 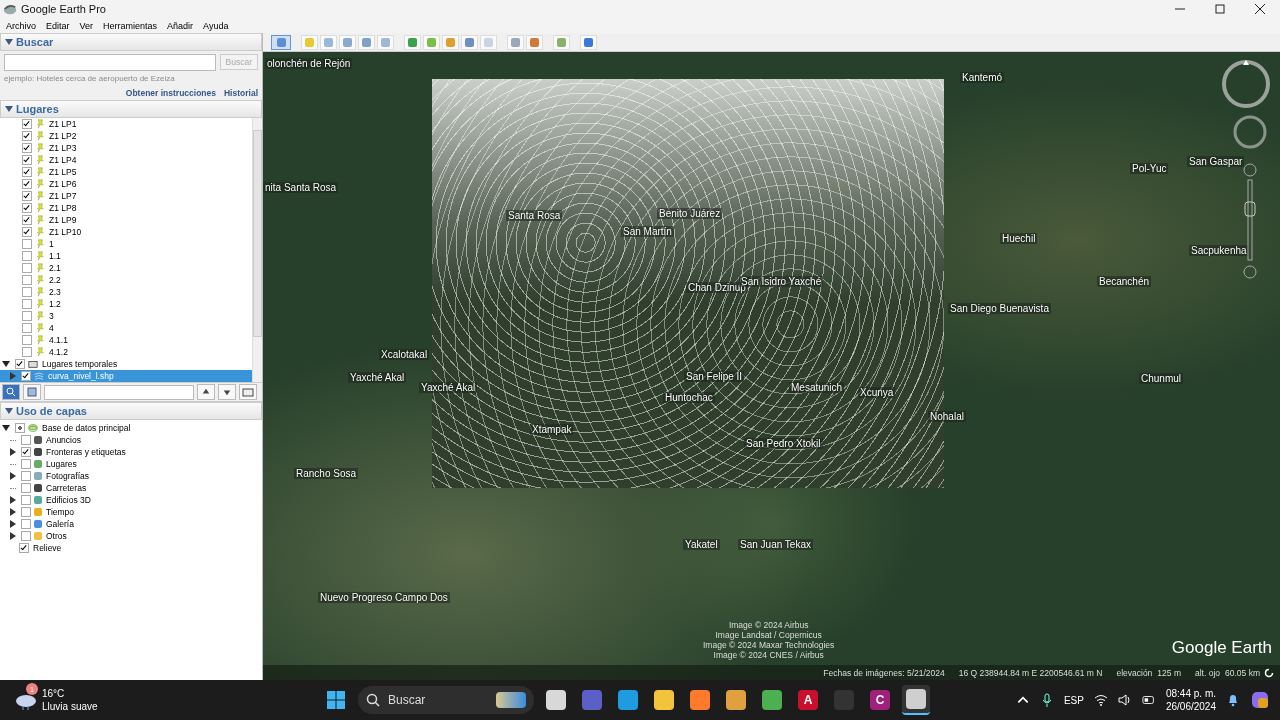 What do you see at coordinates (55, 304) in the screenshot?
I see `place-item: 1.2` at bounding box center [55, 304].